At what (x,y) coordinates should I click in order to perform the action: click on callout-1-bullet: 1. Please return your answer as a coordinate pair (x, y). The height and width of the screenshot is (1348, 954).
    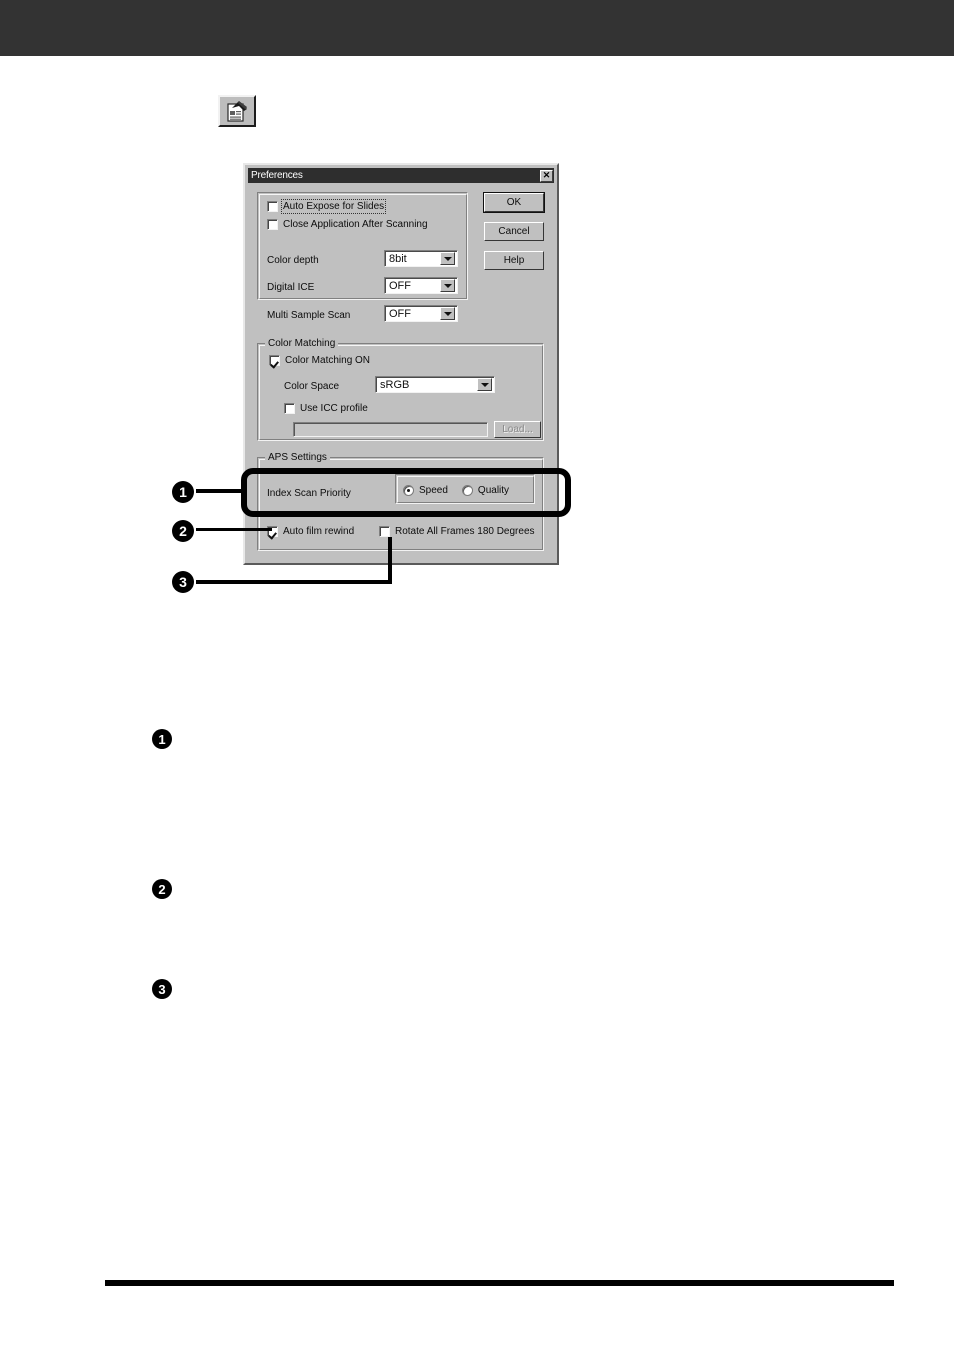
    Looking at the image, I should click on (183, 492).